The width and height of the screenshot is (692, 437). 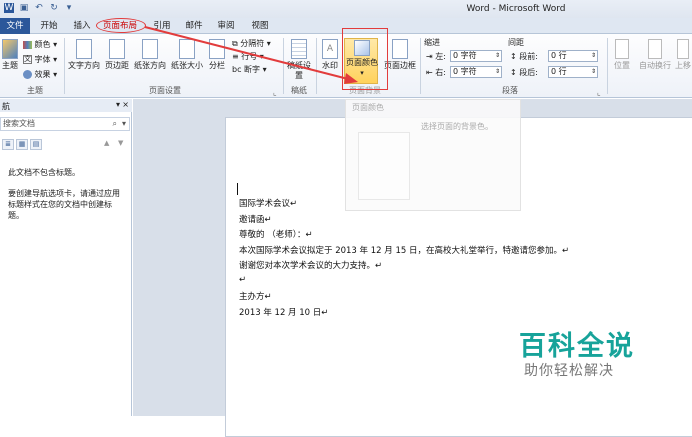 What do you see at coordinates (299, 60) in the screenshot?
I see `manuscript-settings-button: 稿纸设置` at bounding box center [299, 60].